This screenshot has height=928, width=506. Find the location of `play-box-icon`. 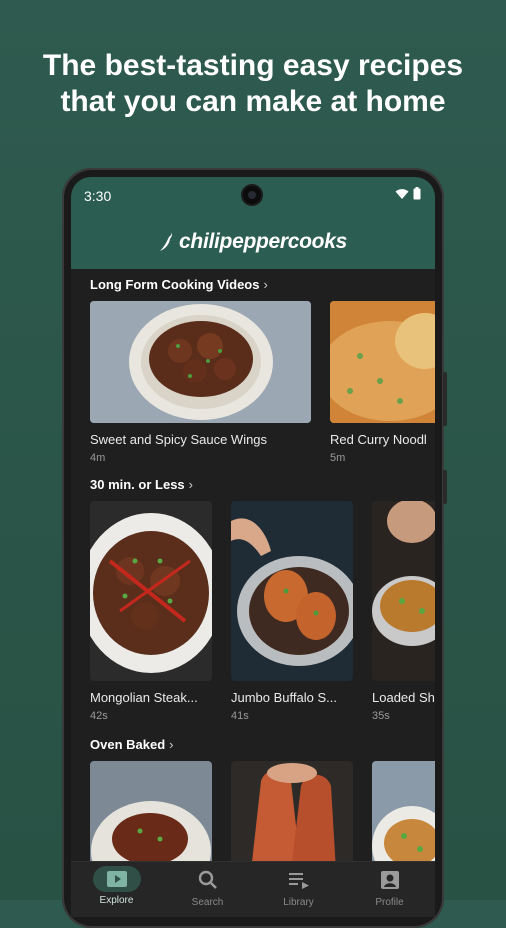

play-box-icon is located at coordinates (116, 879).